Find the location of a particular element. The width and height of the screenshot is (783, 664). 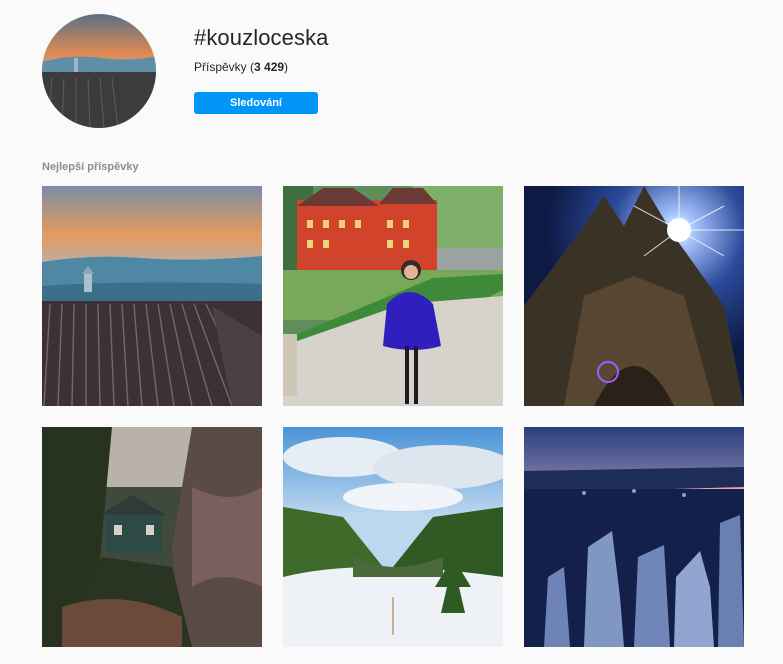

forest-cabin-image is located at coordinates (152, 537).